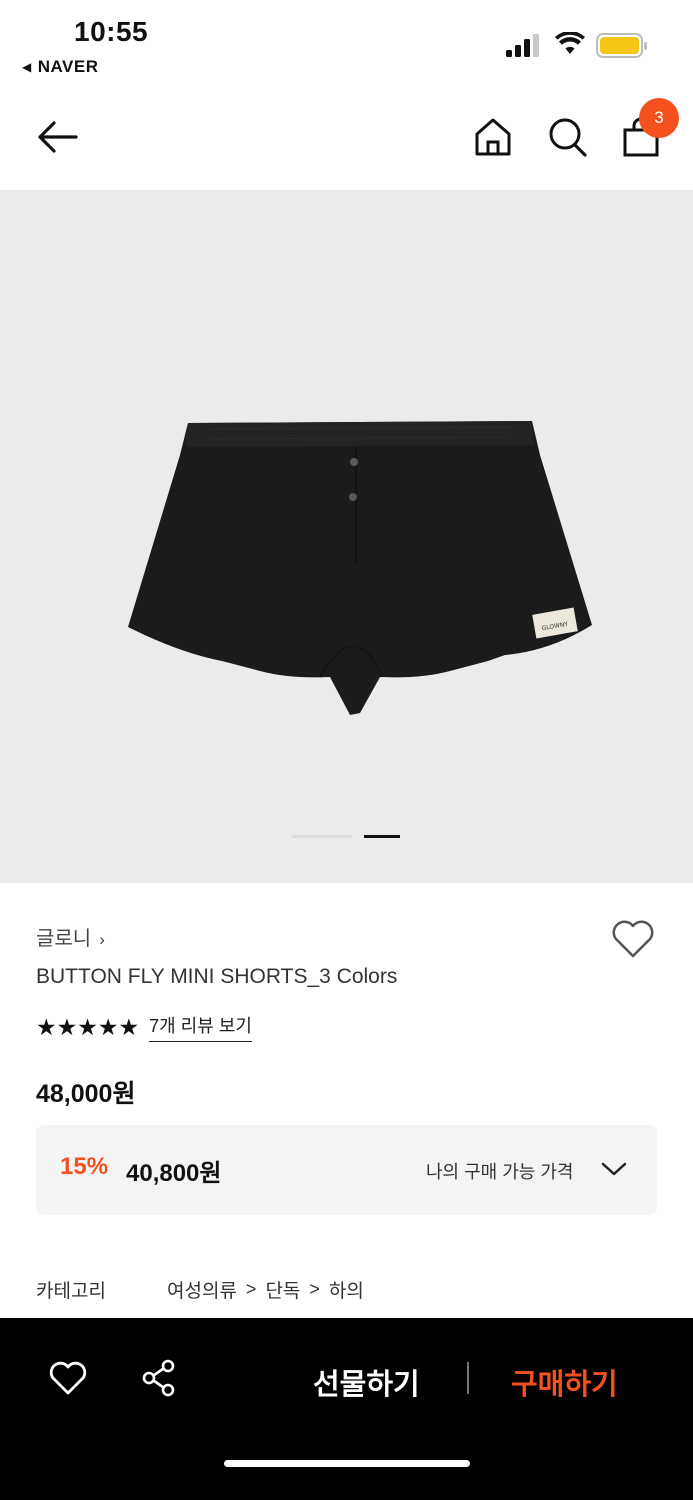 This screenshot has height=1500, width=693. I want to click on home-icon, so click(493, 137).